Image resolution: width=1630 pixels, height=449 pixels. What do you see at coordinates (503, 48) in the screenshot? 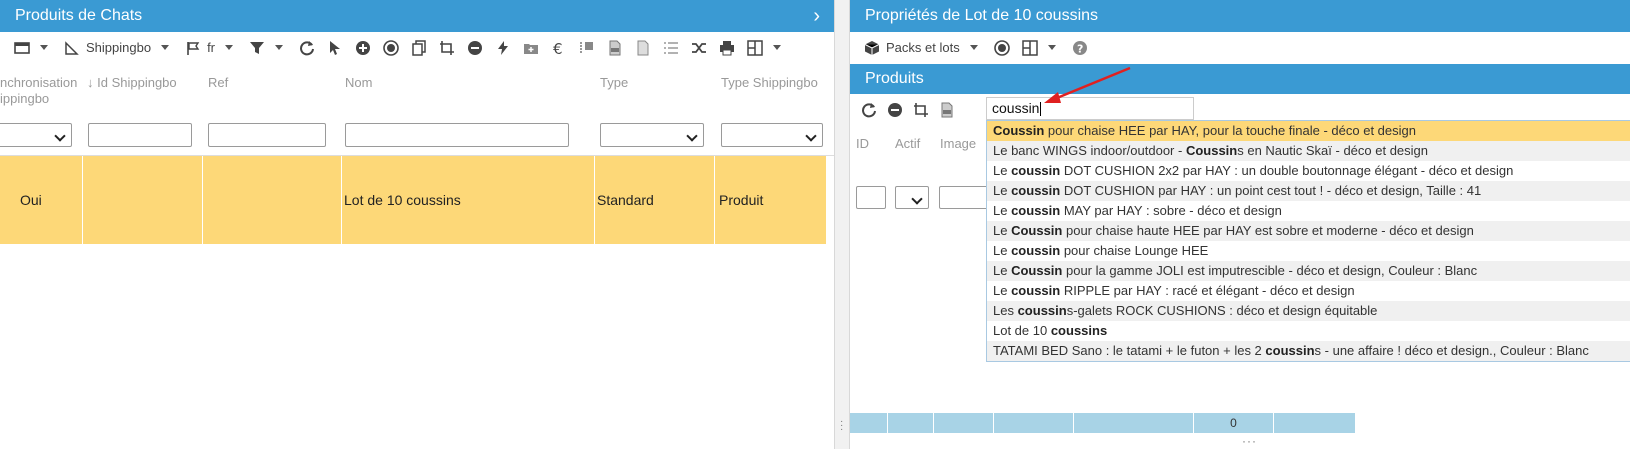
I see `flash-button` at bounding box center [503, 48].